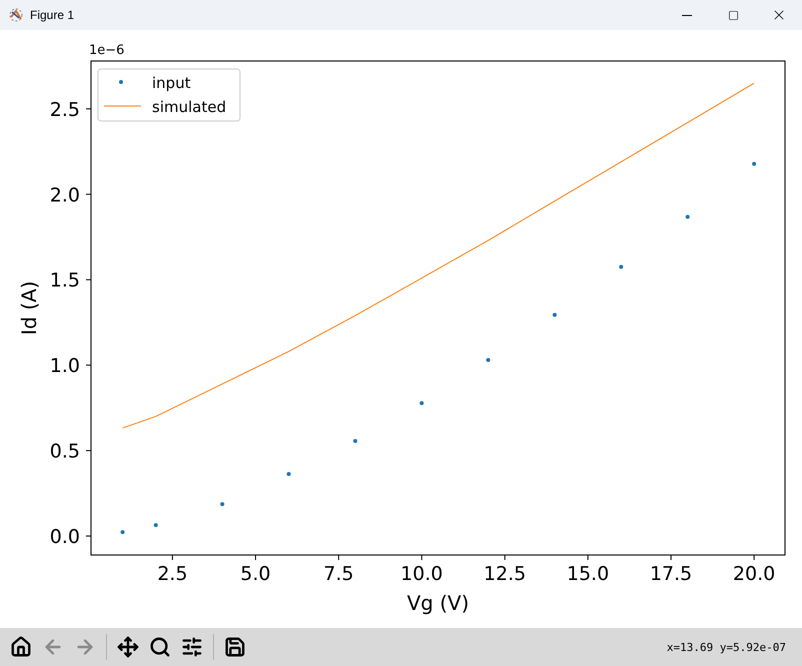 This screenshot has height=666, width=802. Describe the element at coordinates (21, 647) in the screenshot. I see `home-icon` at that location.